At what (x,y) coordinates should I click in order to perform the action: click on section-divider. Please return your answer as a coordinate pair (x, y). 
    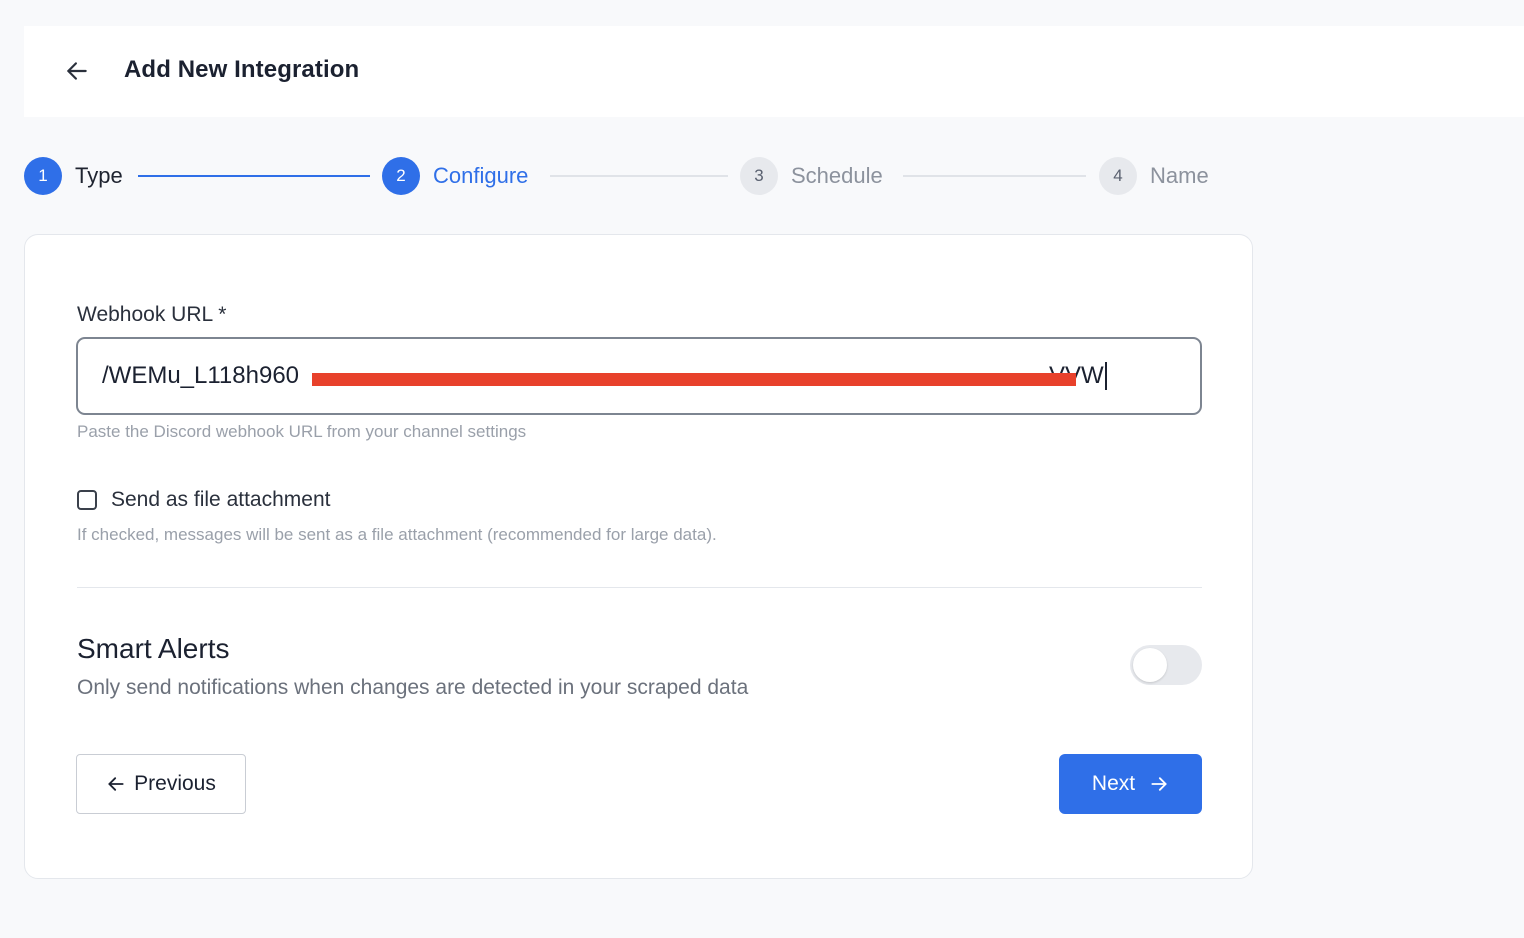
    Looking at the image, I should click on (639, 587).